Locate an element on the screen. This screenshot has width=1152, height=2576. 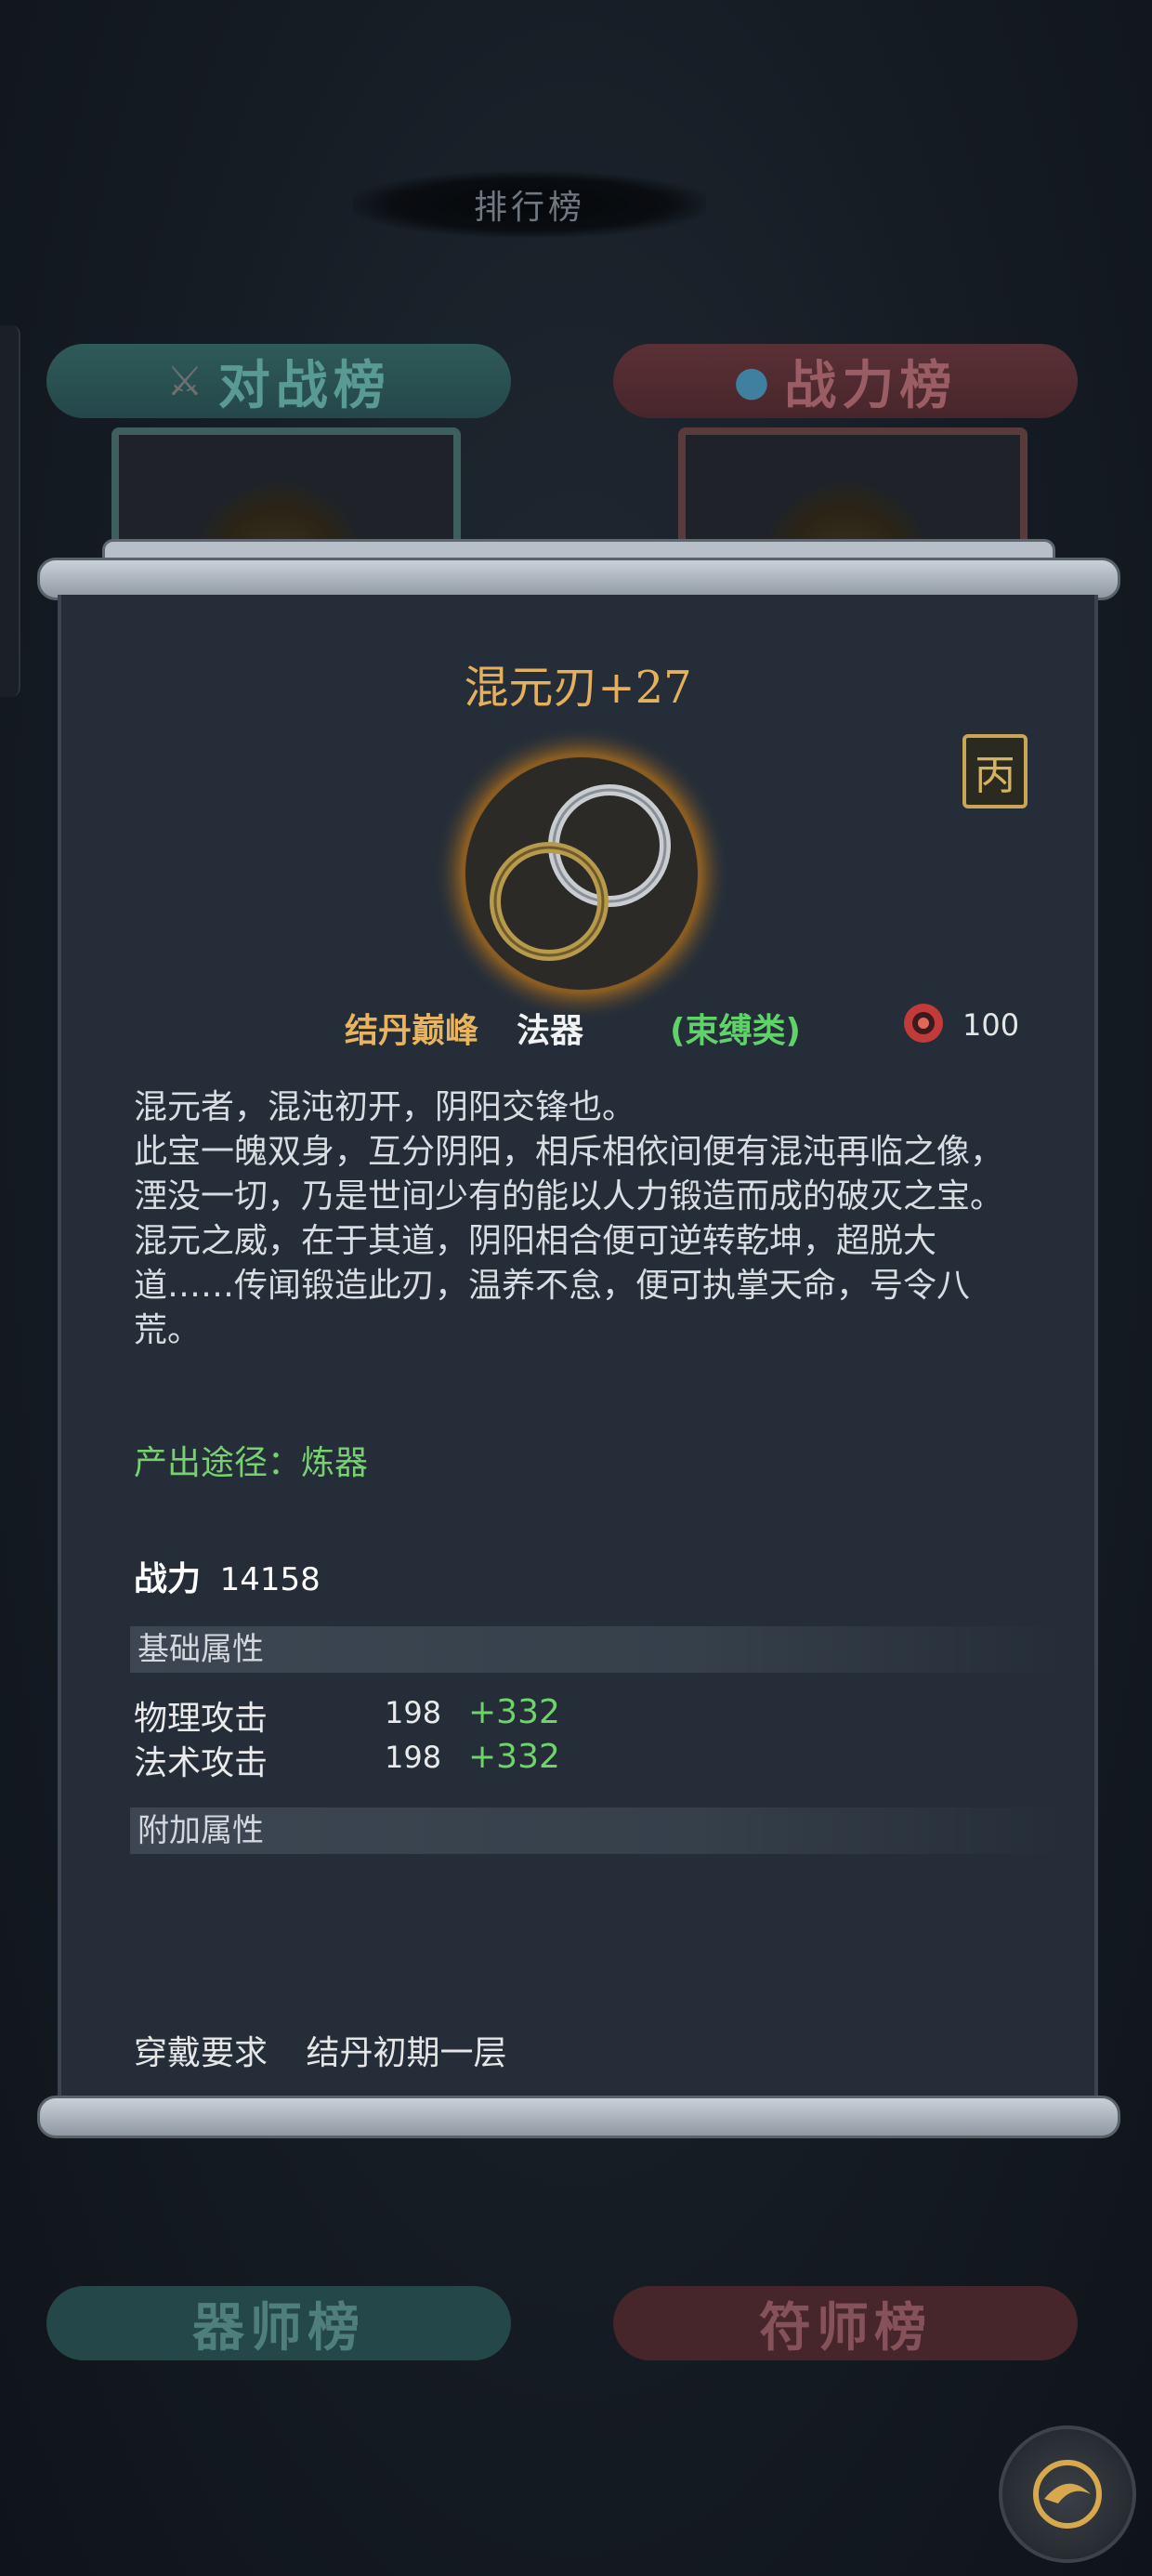
stat-name: 法术攻击 is located at coordinates (201, 1763).